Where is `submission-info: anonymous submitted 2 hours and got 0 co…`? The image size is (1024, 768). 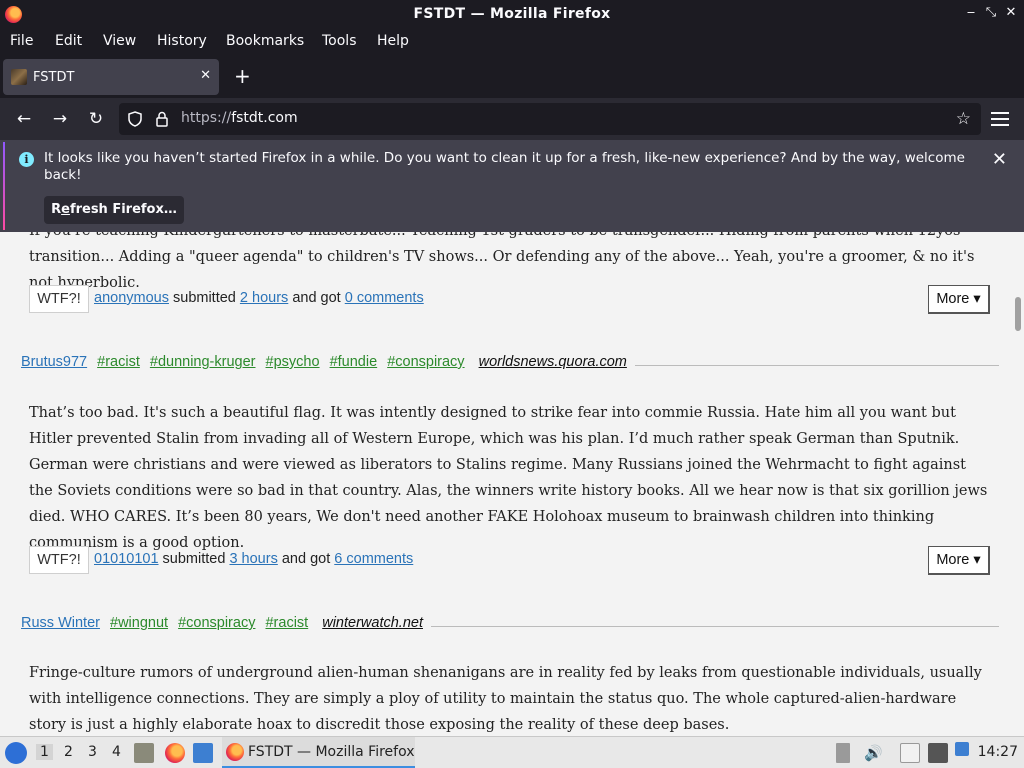
submission-info: anonymous submitted 2 hours and got 0 co… is located at coordinates (259, 298).